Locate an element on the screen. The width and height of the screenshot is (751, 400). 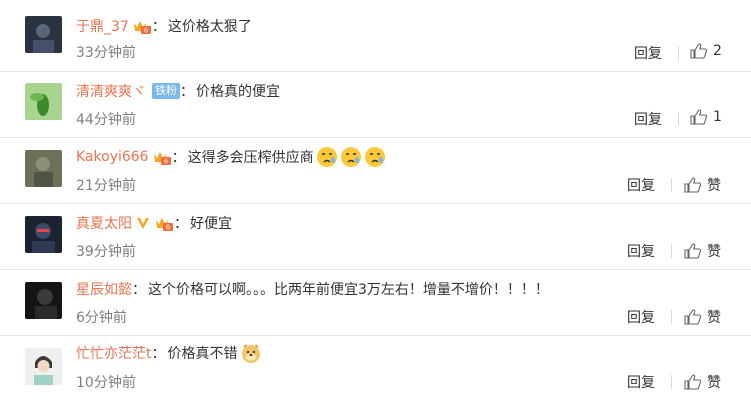
timestamp: 21分钟前 is located at coordinates (106, 186).